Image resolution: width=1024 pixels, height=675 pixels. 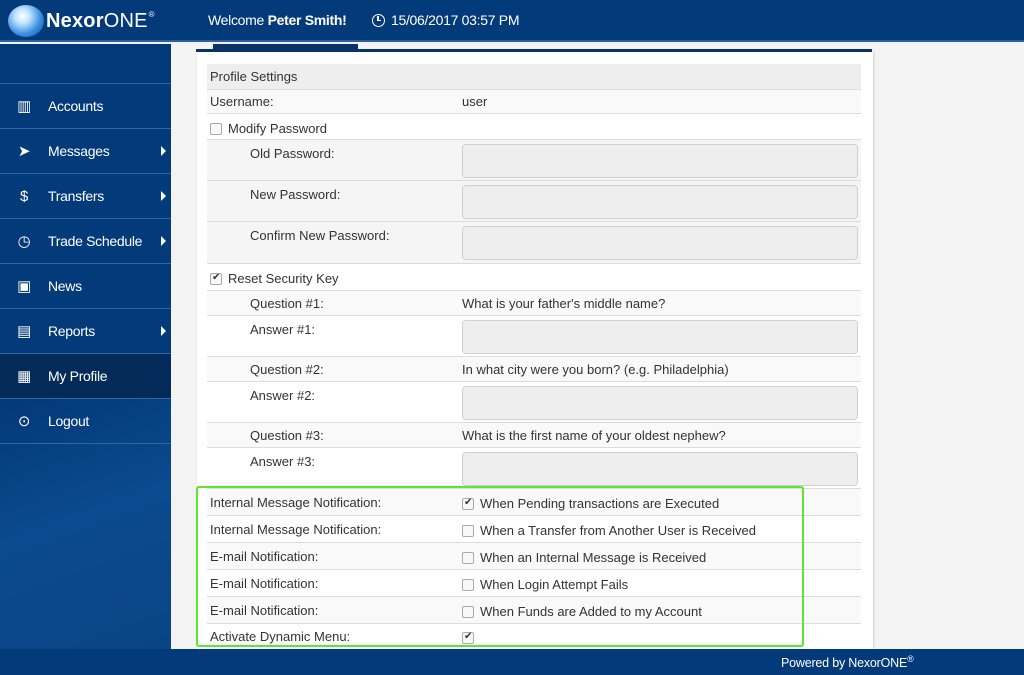 What do you see at coordinates (660, 243) in the screenshot?
I see `confirm-password-input` at bounding box center [660, 243].